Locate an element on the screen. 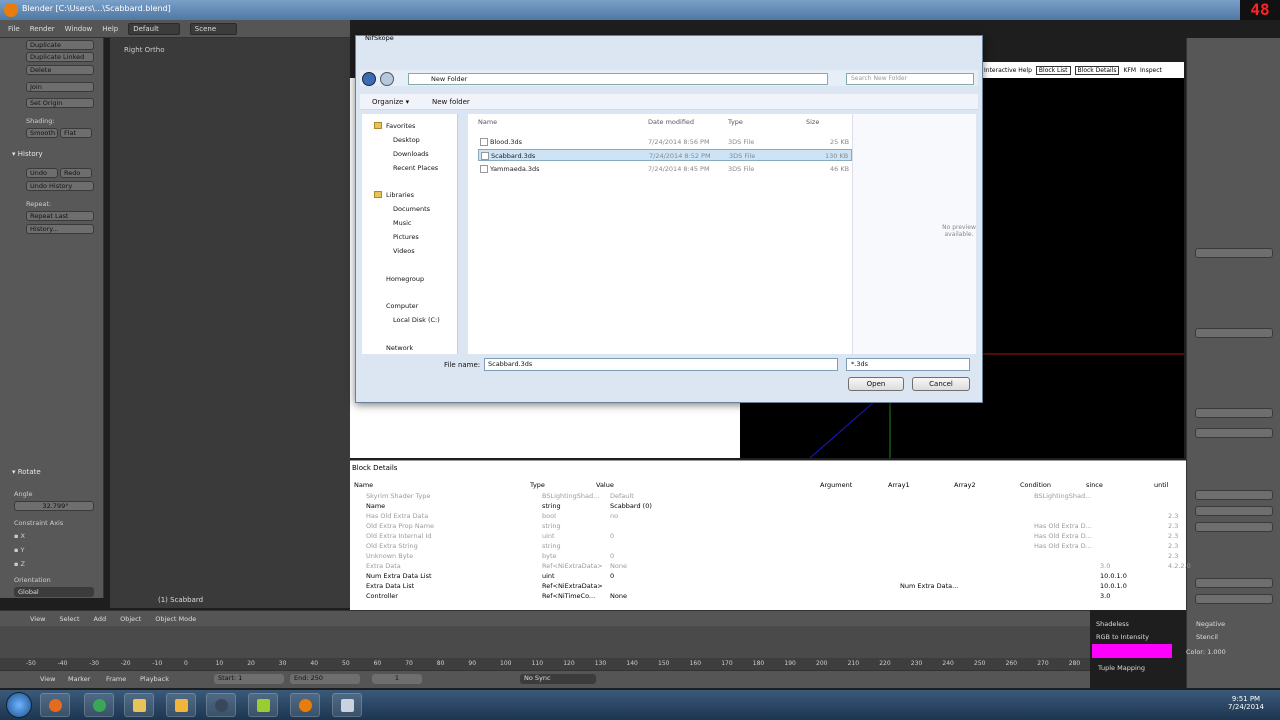 This screenshot has width=1280, height=720. nav-music: Music is located at coordinates (402, 223).